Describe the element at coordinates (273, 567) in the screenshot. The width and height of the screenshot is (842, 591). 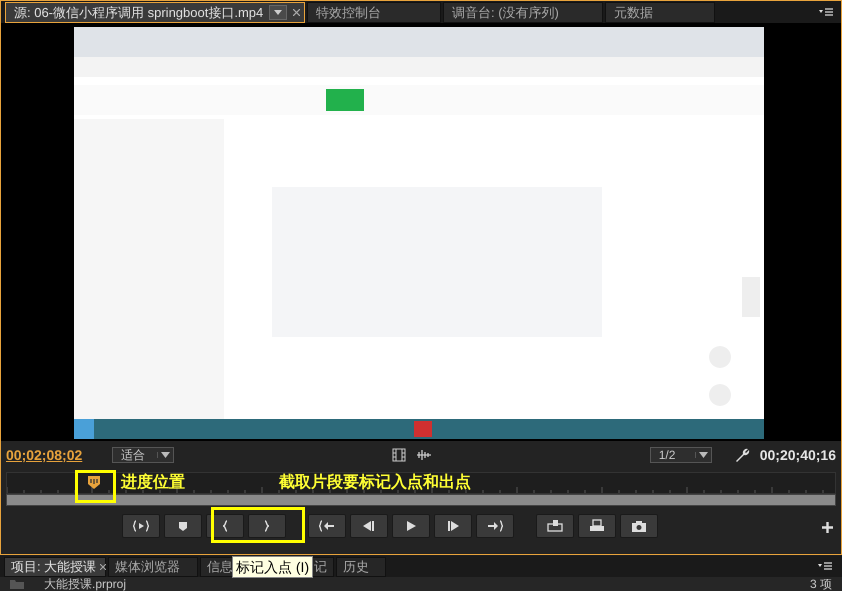
I see `tooltip: 标记入点 (I)` at that location.